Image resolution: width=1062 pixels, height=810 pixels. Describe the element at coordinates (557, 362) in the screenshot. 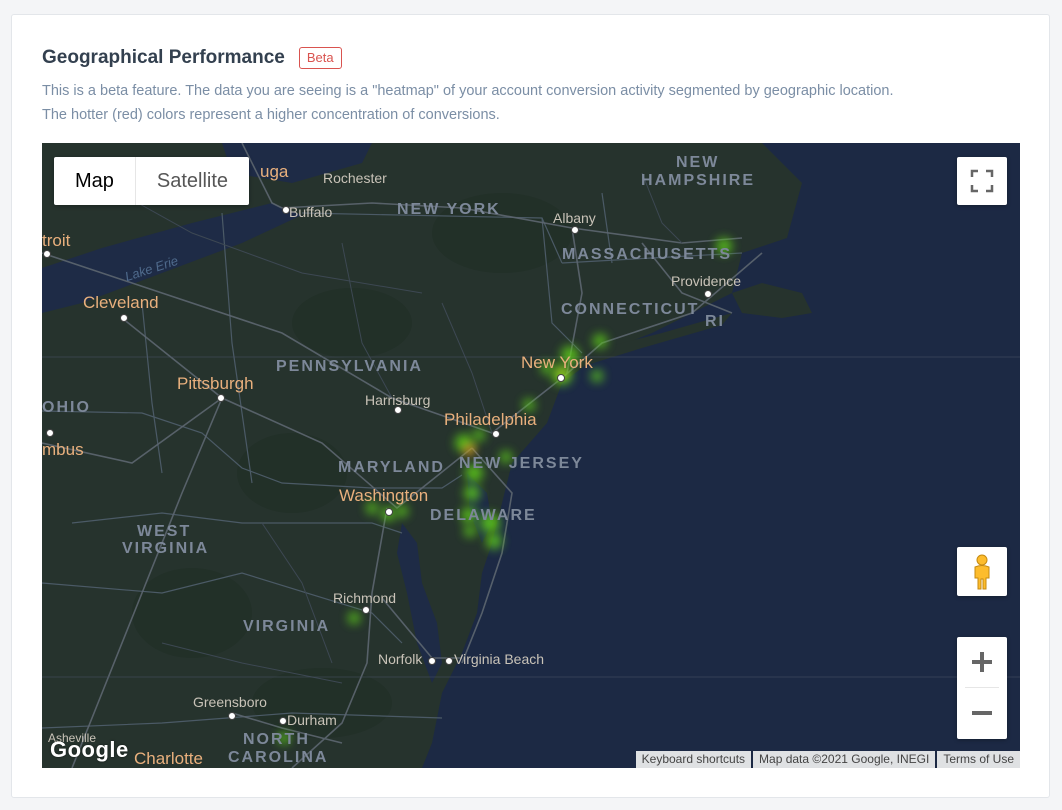

I see `label-new-york-city: New York` at that location.